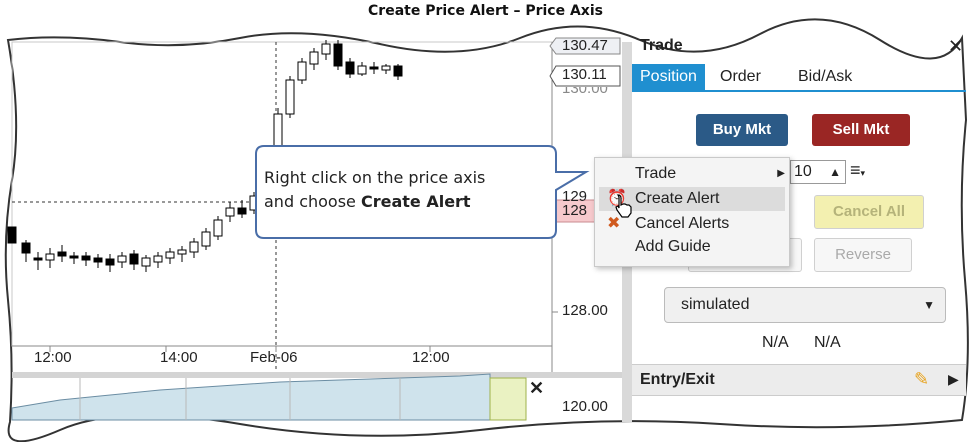  What do you see at coordinates (799, 380) in the screenshot?
I see `entry-exit-header: Entry/Exit ✎ ▶` at bounding box center [799, 380].